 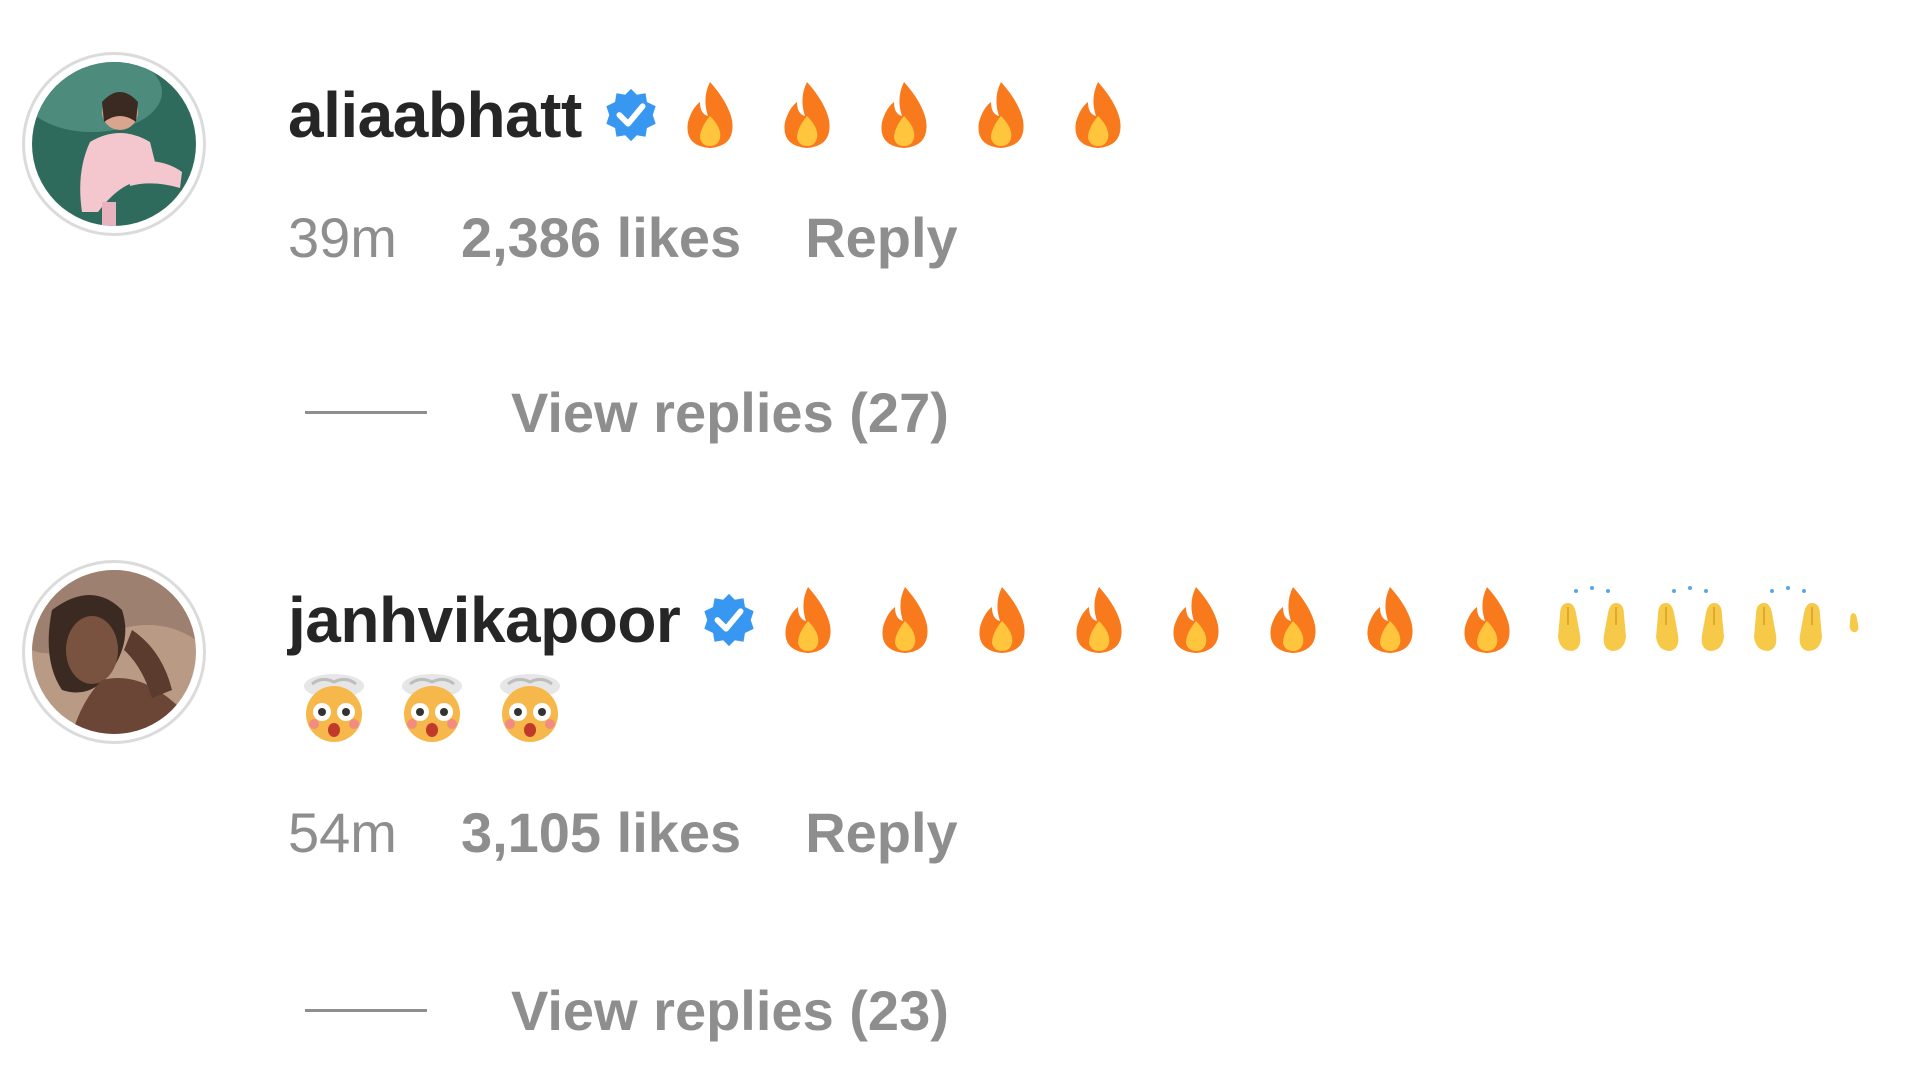 What do you see at coordinates (601, 237) in the screenshot?
I see `likes-count: 2,386 likes` at bounding box center [601, 237].